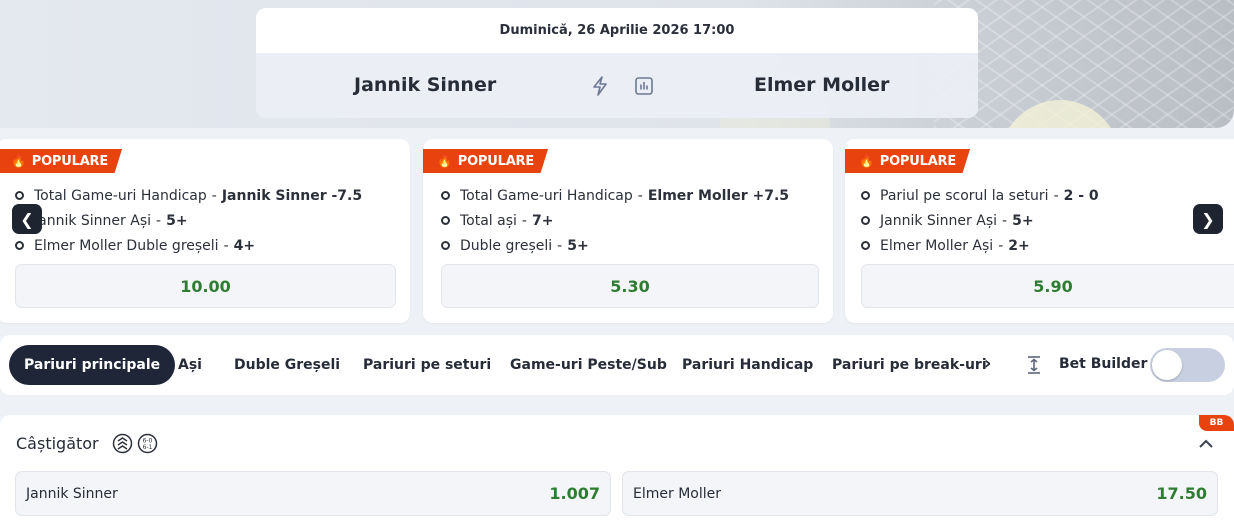 The height and width of the screenshot is (528, 1234). Describe the element at coordinates (313, 493) in the screenshot. I see `selection-home: Jannik Sinner 1.007` at that location.